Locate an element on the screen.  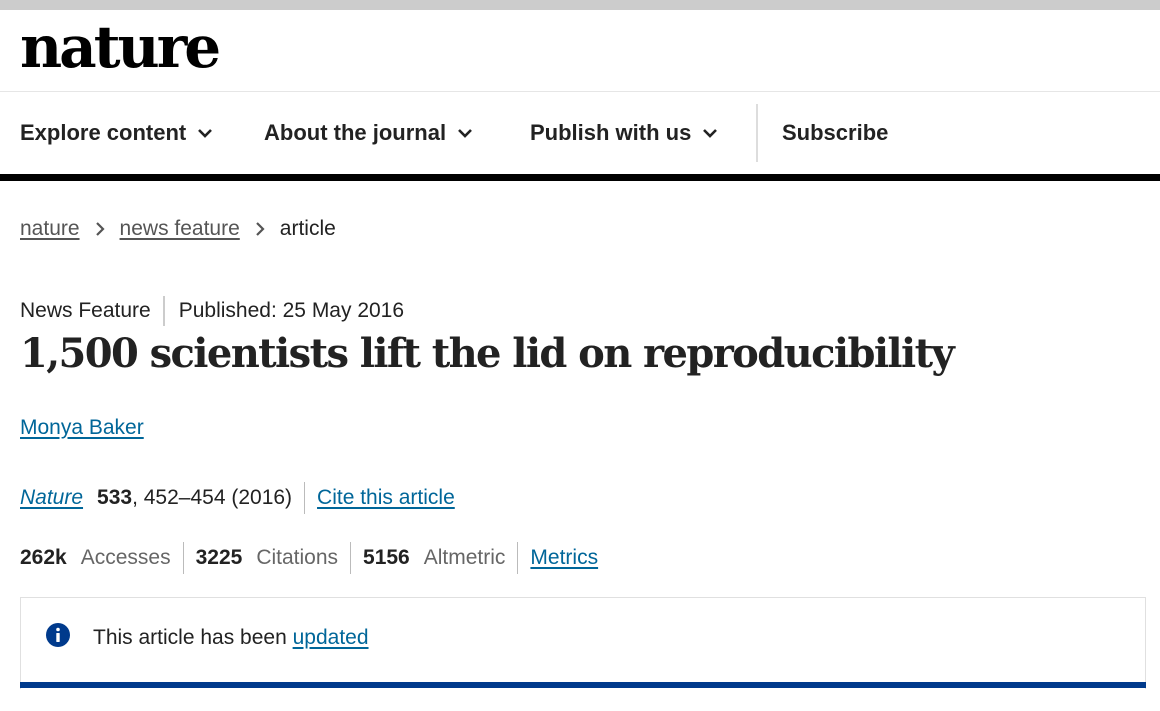
citation-divider is located at coordinates (305, 498).